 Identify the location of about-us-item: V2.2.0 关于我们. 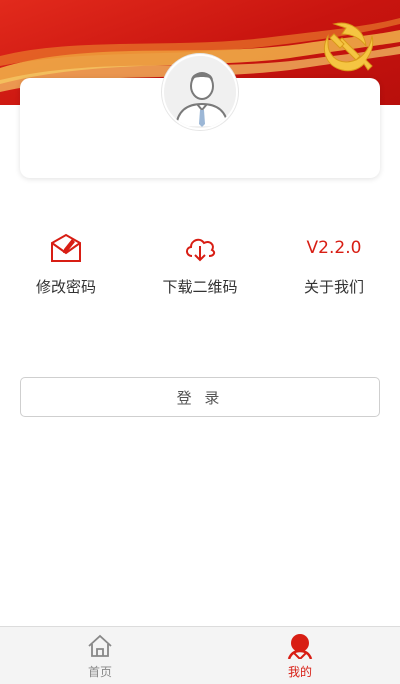
(334, 265).